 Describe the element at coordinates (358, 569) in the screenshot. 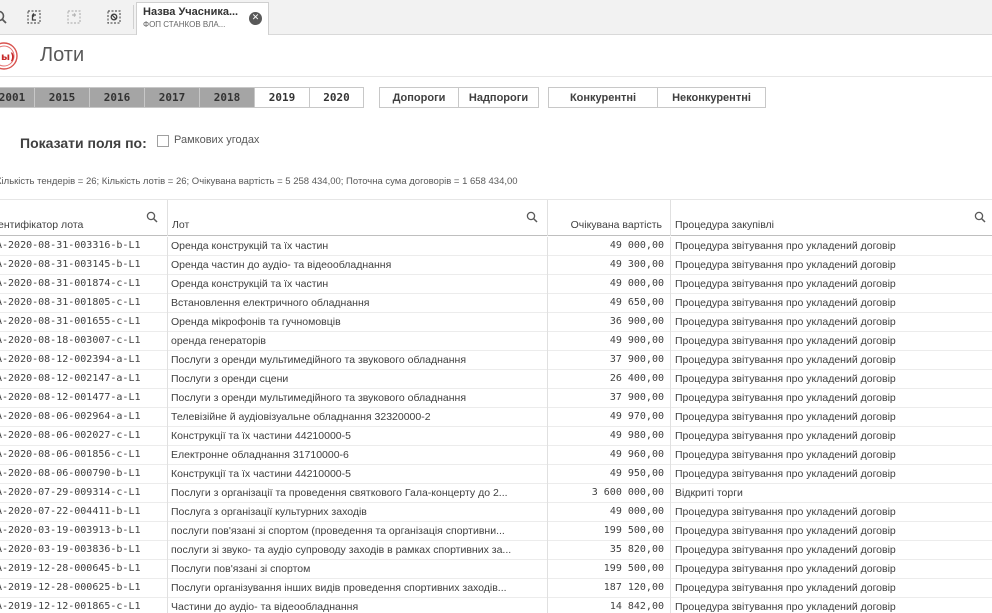

I see `cell-lot-name: Послуги пов'язані зі спортом` at that location.